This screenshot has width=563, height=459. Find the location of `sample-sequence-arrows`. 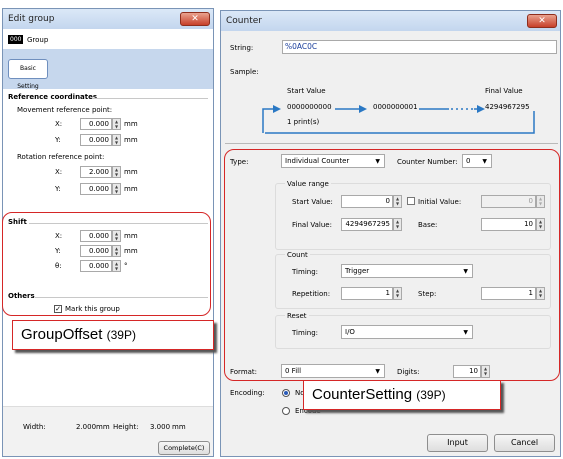

sample-sequence-arrows is located at coordinates (398, 119).